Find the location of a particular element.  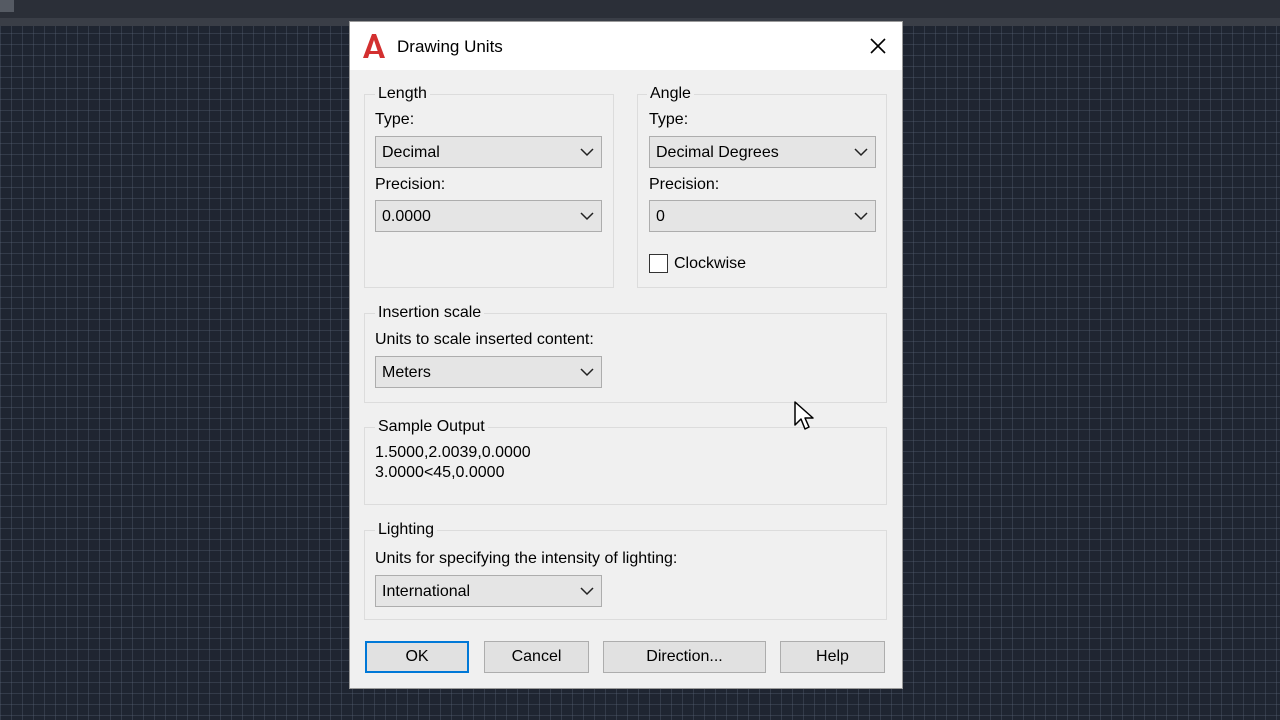

insertion-units-select: Meters is located at coordinates (488, 372).